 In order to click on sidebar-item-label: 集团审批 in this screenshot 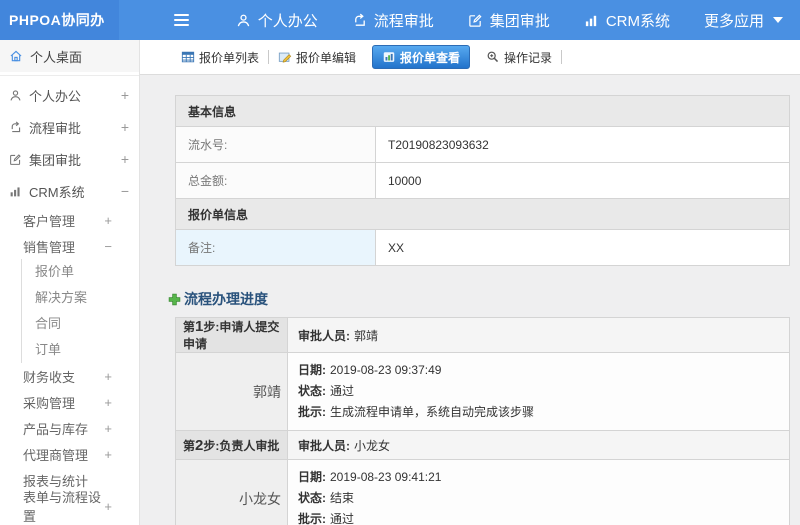, I will do `click(55, 160)`.